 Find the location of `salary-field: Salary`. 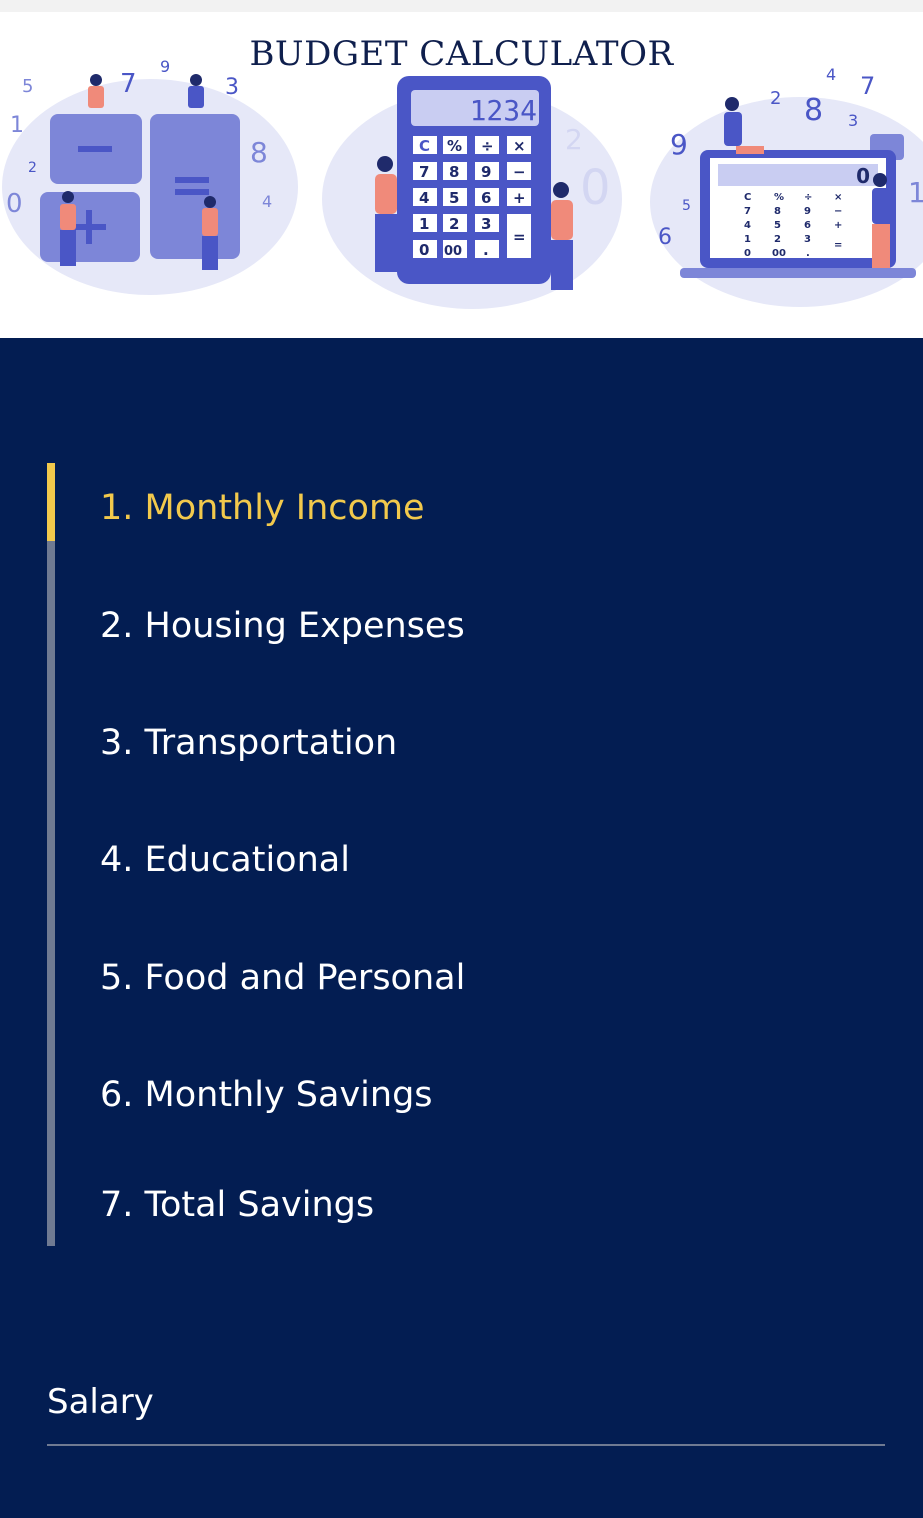

salary-field: Salary is located at coordinates (466, 1413).